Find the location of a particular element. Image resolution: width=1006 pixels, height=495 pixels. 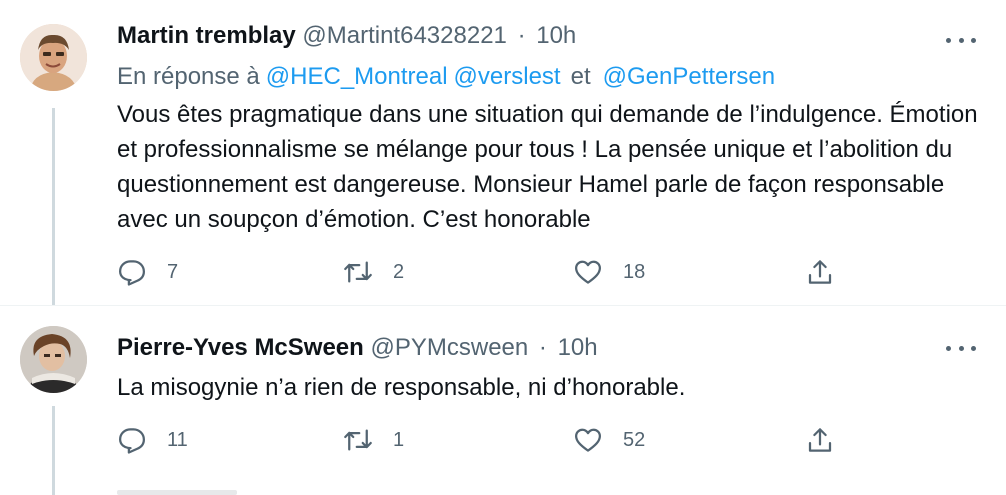

tweet-actions: 11 1 52 is located at coordinates (477, 440).